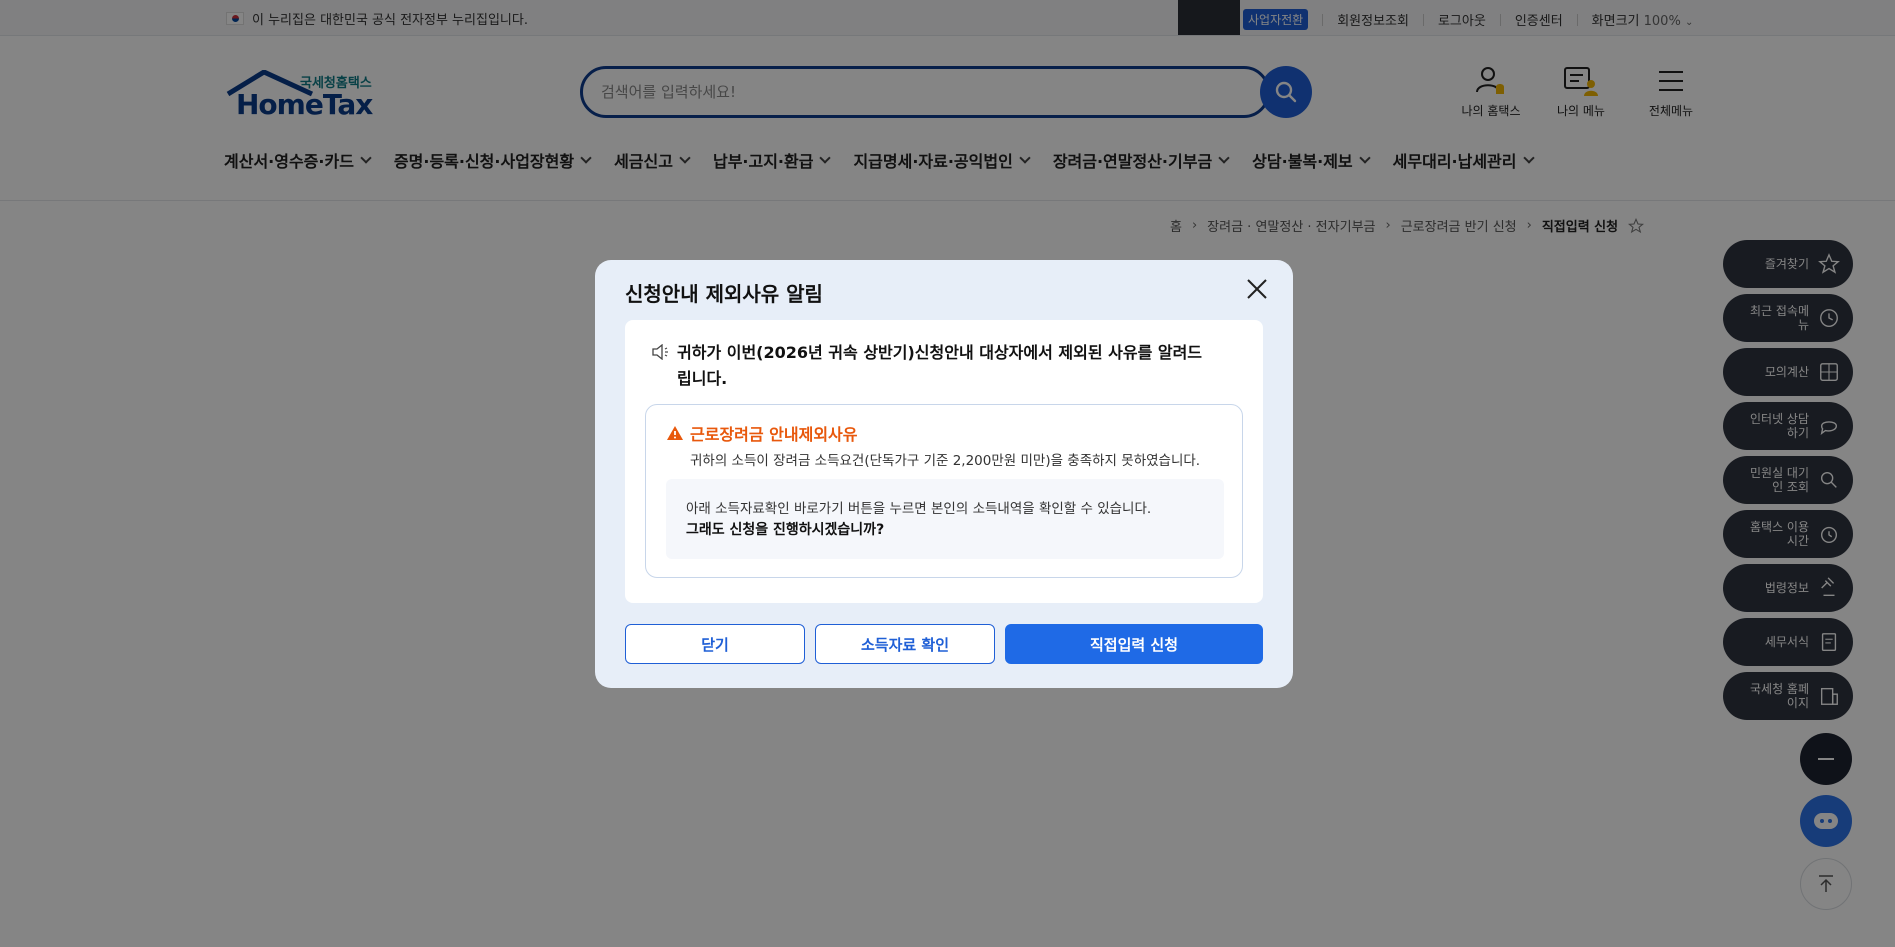  I want to click on reason-heading: 근로장려금 안내제외사유, so click(762, 433).